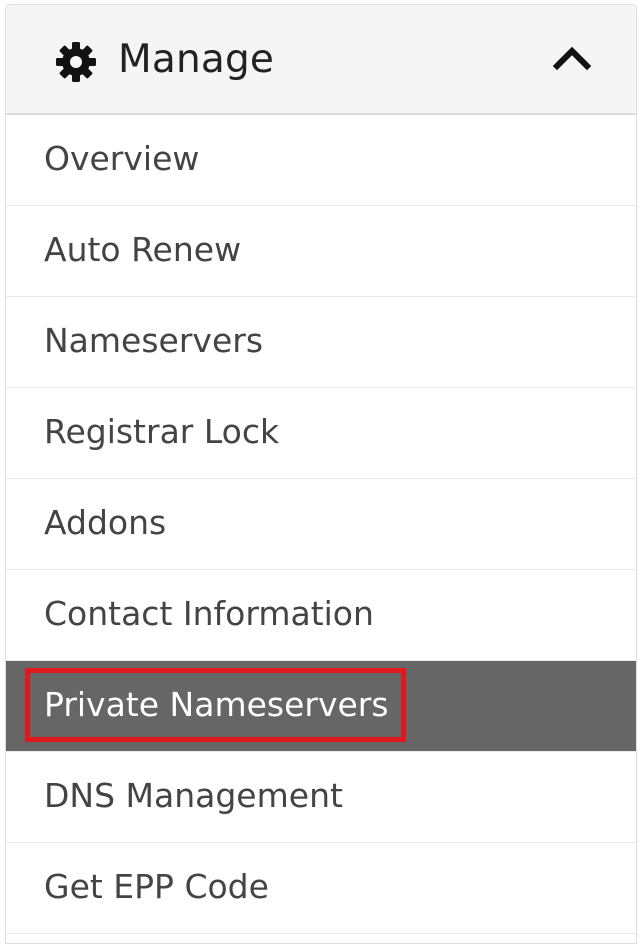  Describe the element at coordinates (122, 158) in the screenshot. I see `menu-item-label: Overview` at that location.